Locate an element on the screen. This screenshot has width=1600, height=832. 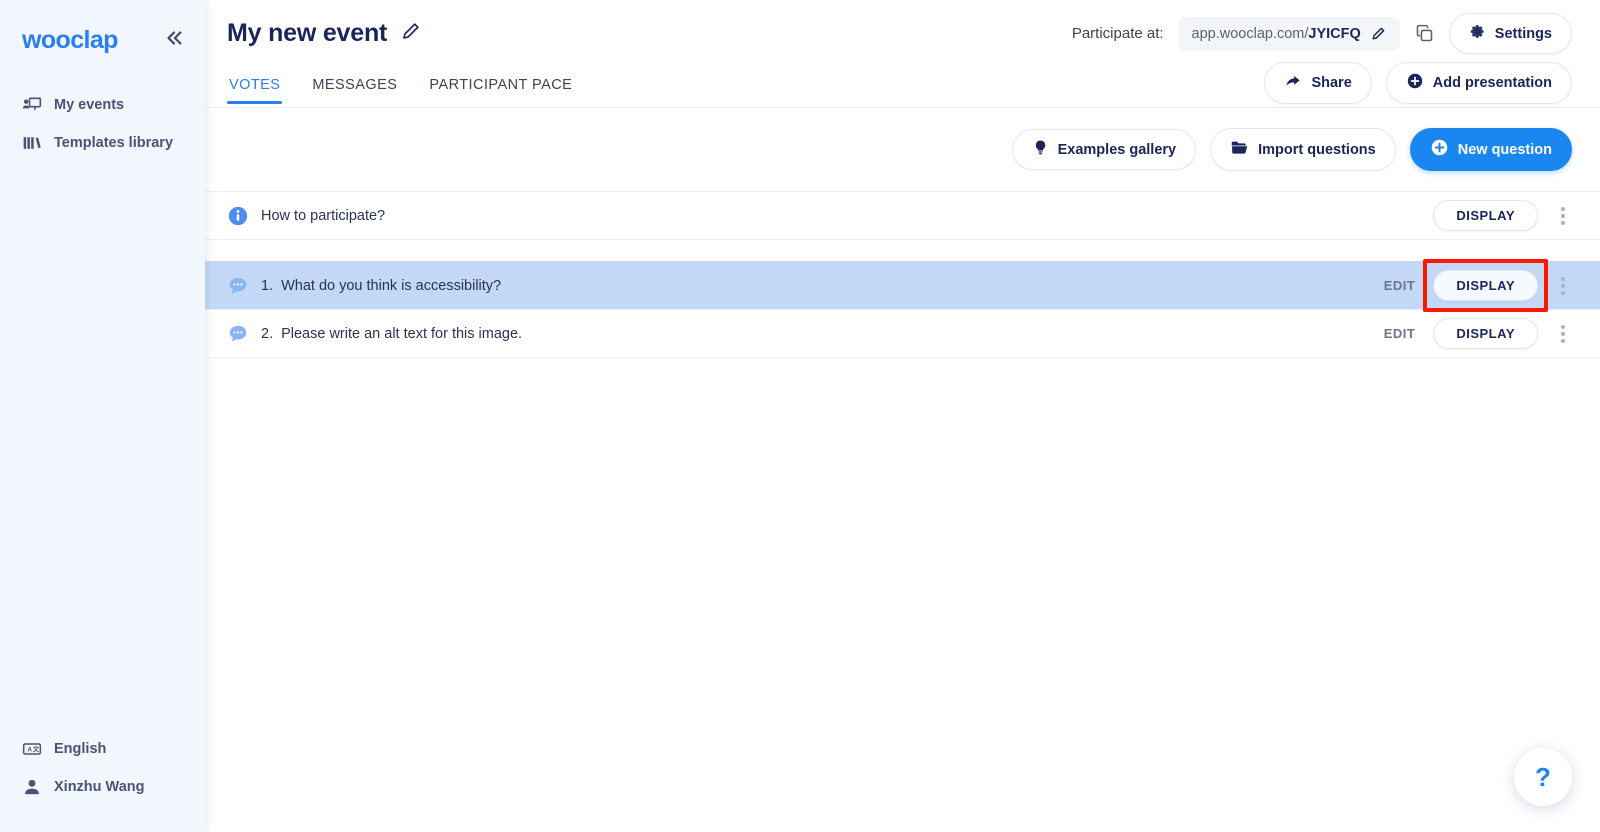
settings-button: Settings is located at coordinates (1510, 33).